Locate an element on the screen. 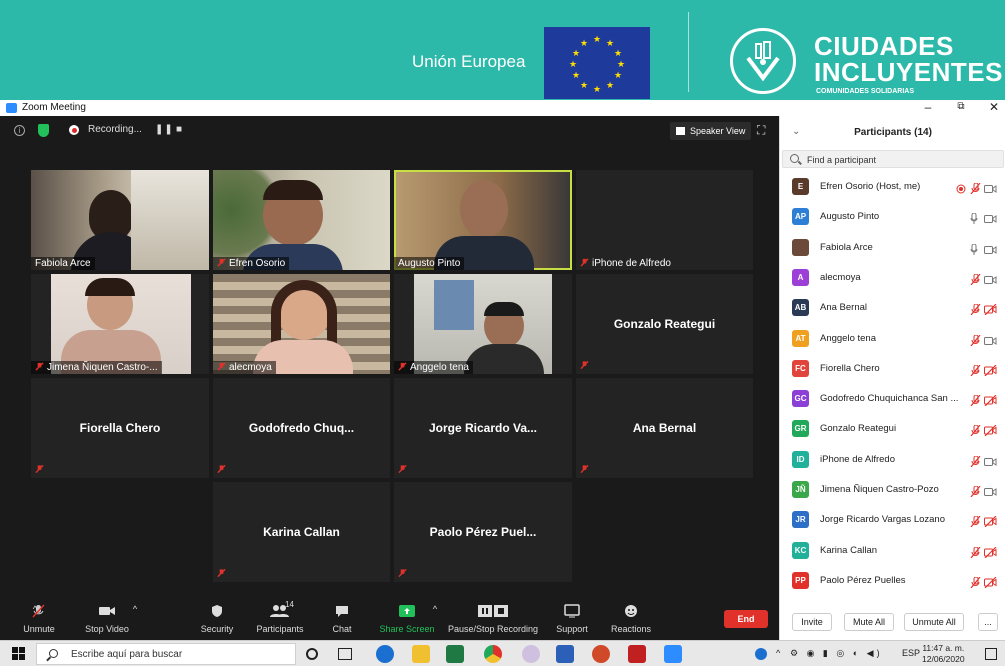  unmute-all-button: Unmute All is located at coordinates (934, 622).